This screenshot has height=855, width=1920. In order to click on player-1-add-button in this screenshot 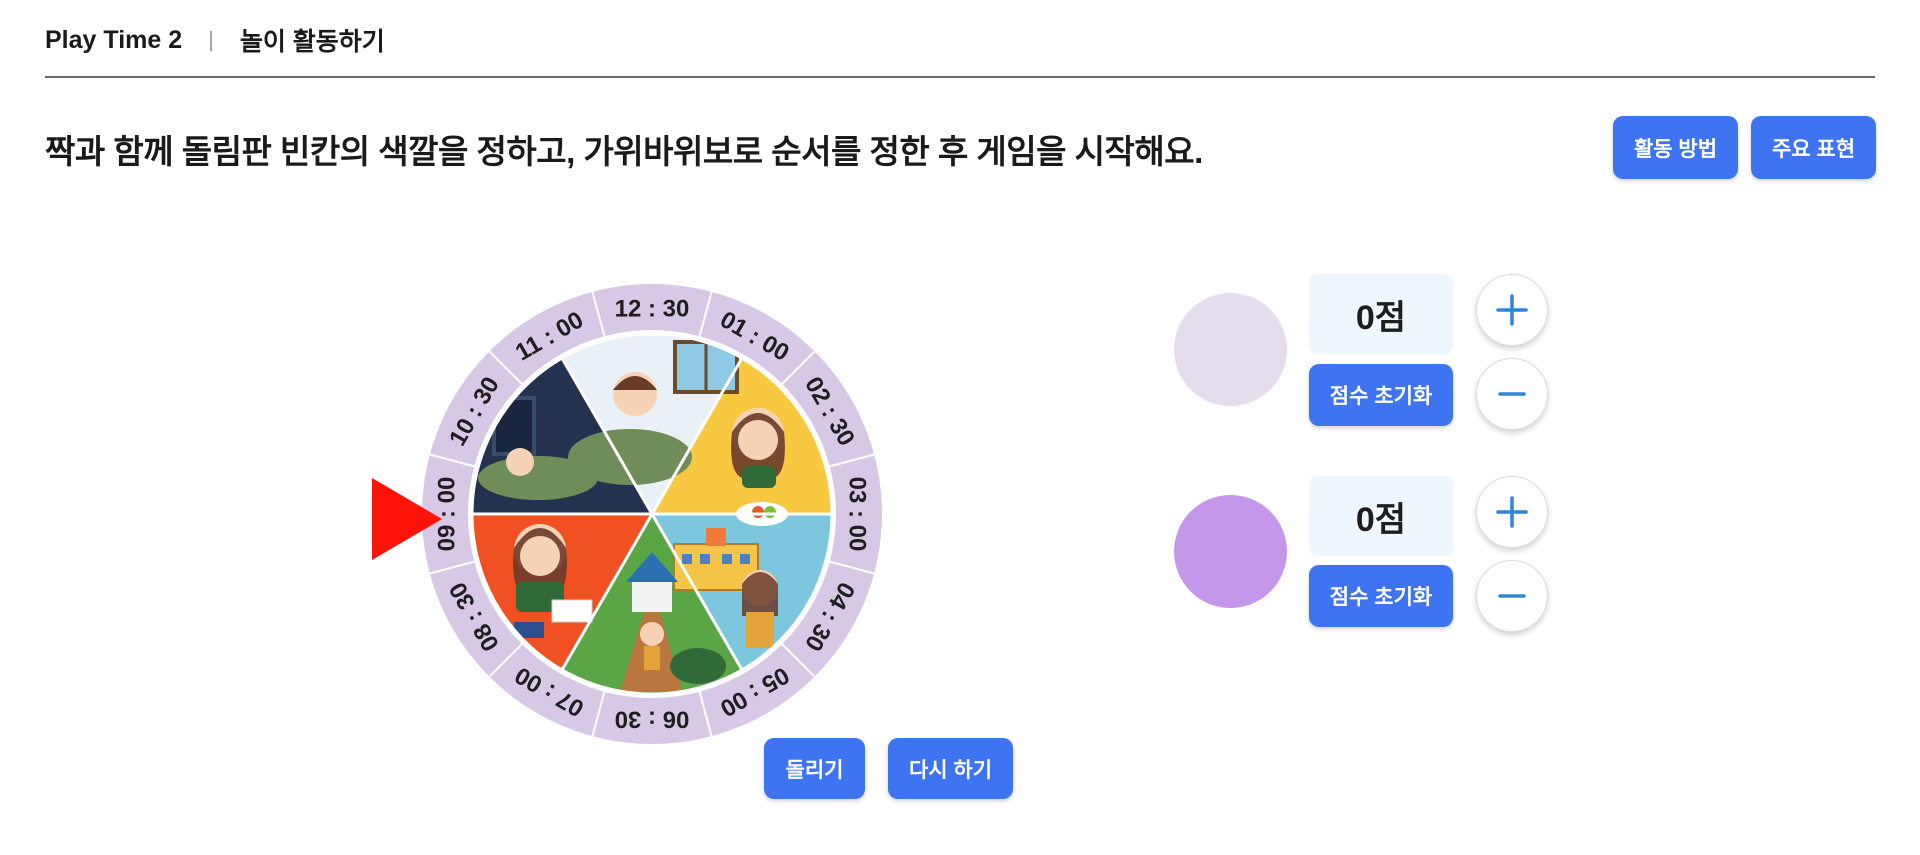, I will do `click(1512, 310)`.